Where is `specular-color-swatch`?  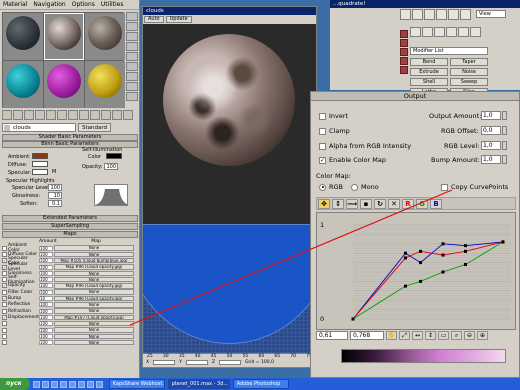
specular-color-swatch is located at coordinates (40, 172).